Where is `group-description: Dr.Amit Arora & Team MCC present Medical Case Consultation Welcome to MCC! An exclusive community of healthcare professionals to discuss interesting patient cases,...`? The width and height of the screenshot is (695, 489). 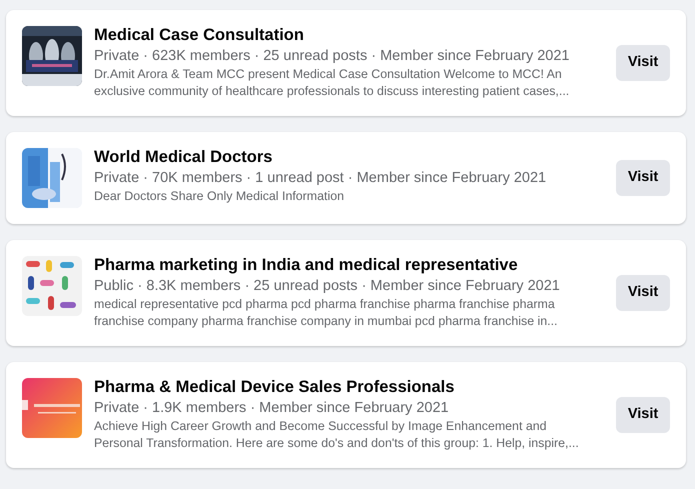 group-description: Dr.Amit Arora & Team MCC present Medical Case Consultation Welcome to MCC! An exclusive community of healthcare professionals to discuss interesting patient cases,... is located at coordinates (332, 83).